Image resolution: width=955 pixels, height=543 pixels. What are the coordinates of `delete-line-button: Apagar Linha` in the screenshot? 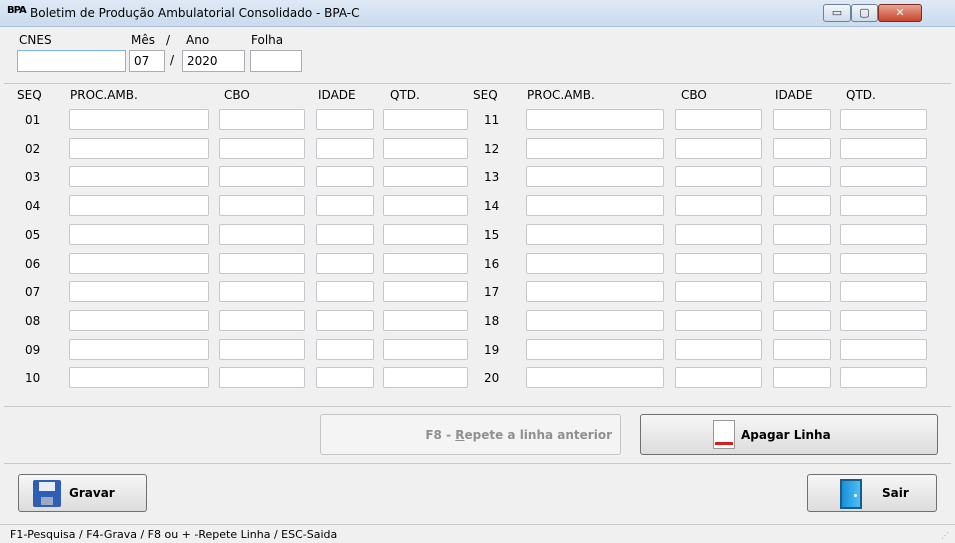 It's located at (789, 434).